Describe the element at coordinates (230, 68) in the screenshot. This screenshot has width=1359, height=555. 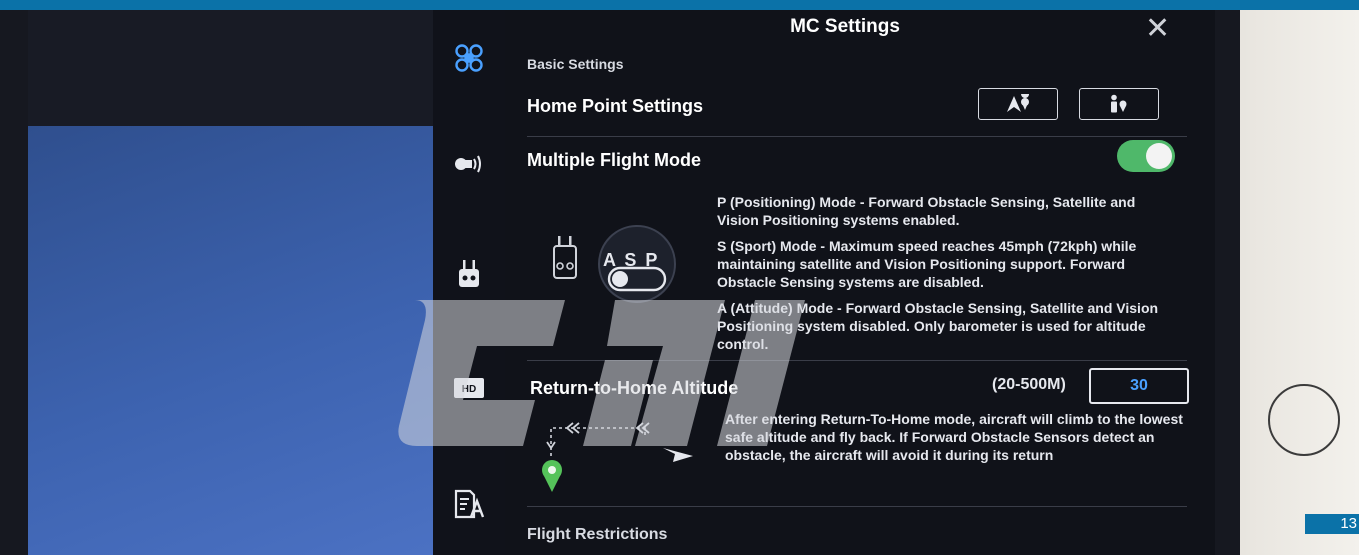
I see `camera-view-top` at that location.